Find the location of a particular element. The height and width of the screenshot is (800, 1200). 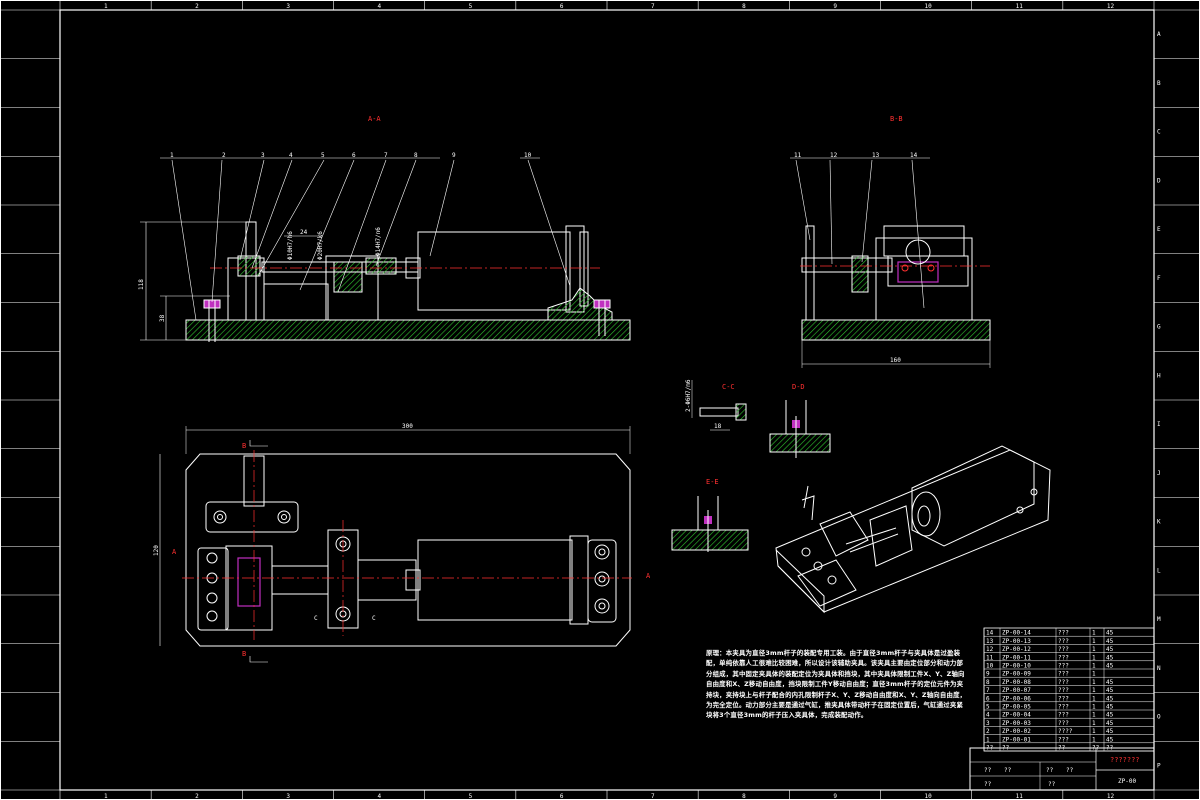

balloon-7: 7 is located at coordinates (386, 155).